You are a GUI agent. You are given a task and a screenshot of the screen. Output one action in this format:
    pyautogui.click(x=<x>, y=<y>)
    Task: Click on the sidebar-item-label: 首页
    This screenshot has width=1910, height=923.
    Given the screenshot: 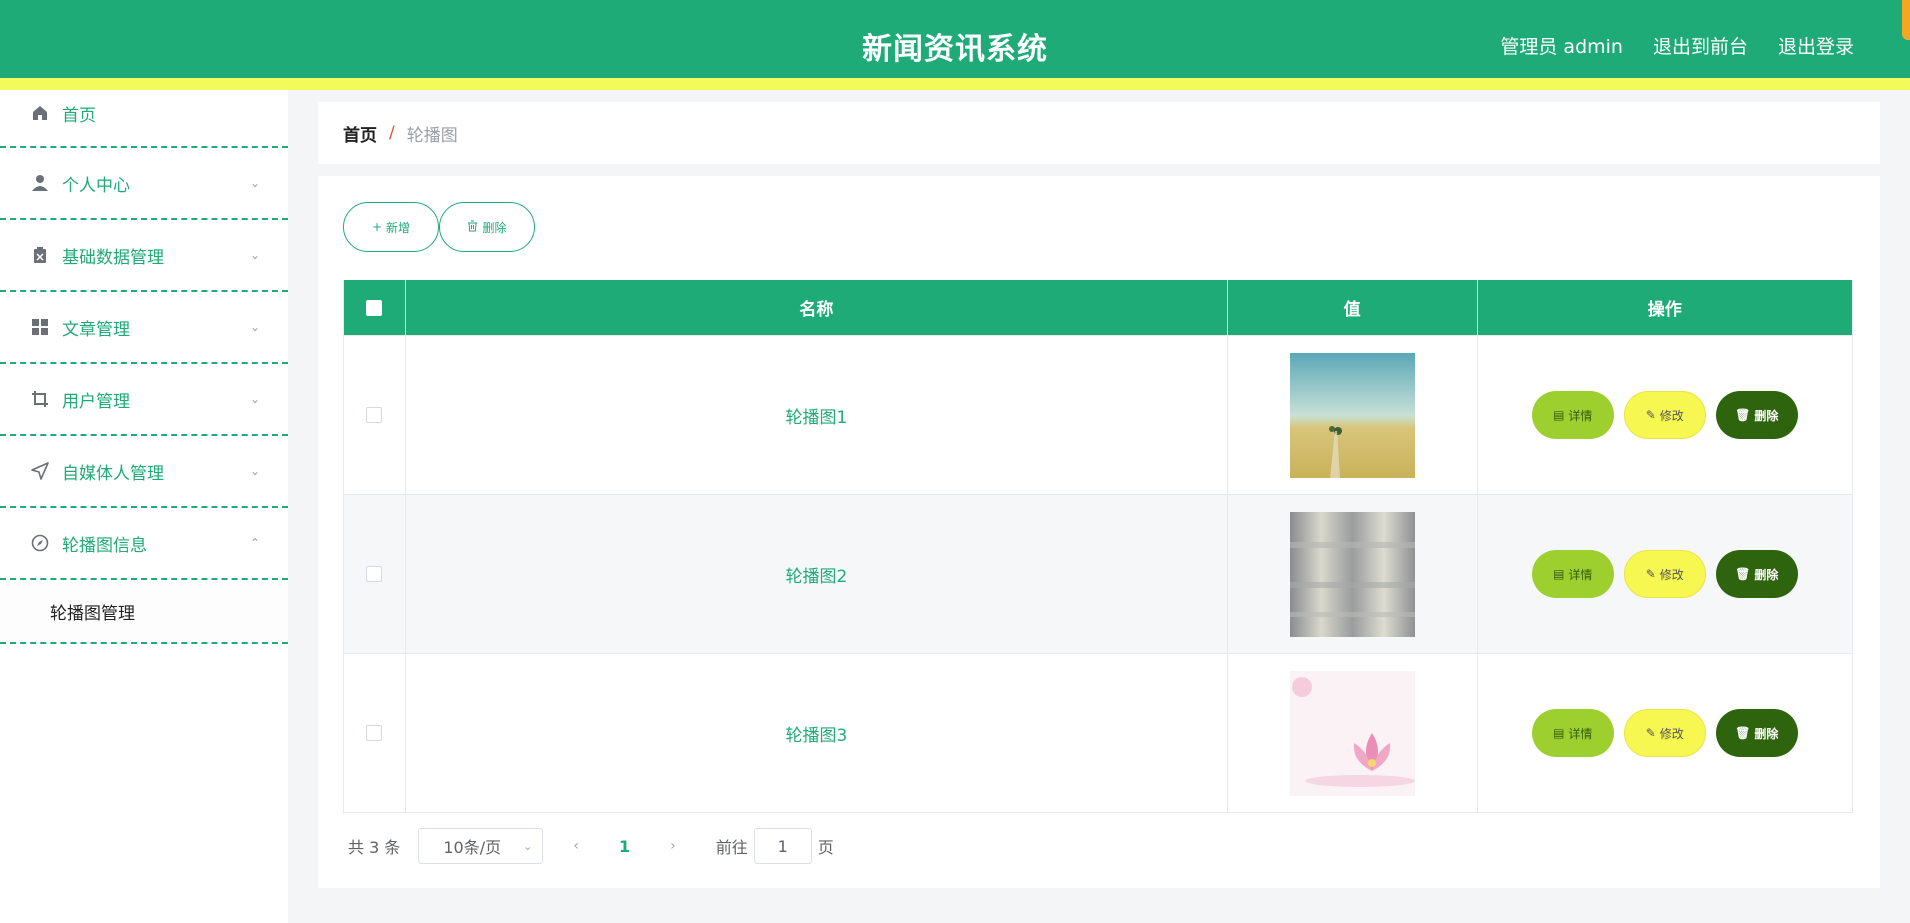 What is the action you would take?
    pyautogui.click(x=79, y=115)
    